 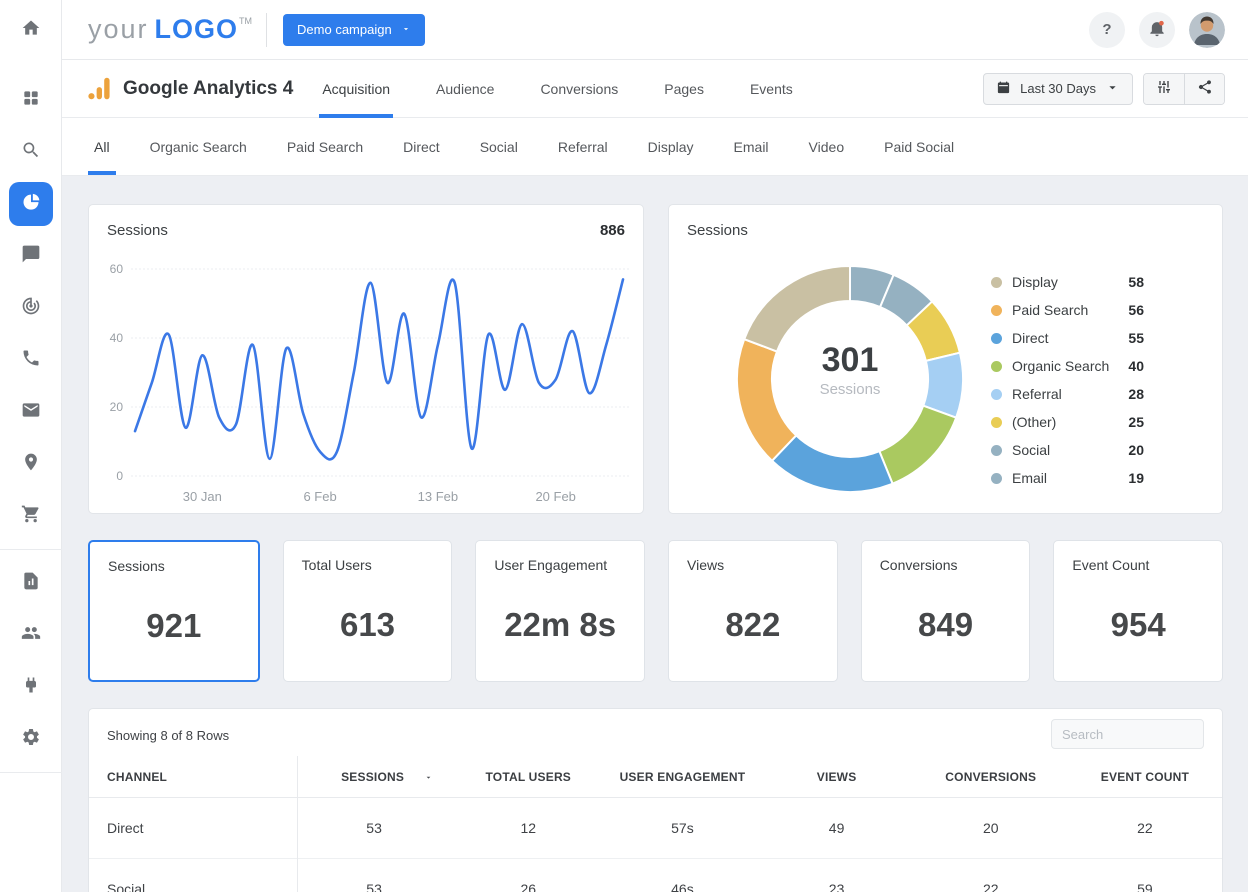 What do you see at coordinates (945, 611) in the screenshot?
I see `kpi-card-conversions: Conversions 849` at bounding box center [945, 611].